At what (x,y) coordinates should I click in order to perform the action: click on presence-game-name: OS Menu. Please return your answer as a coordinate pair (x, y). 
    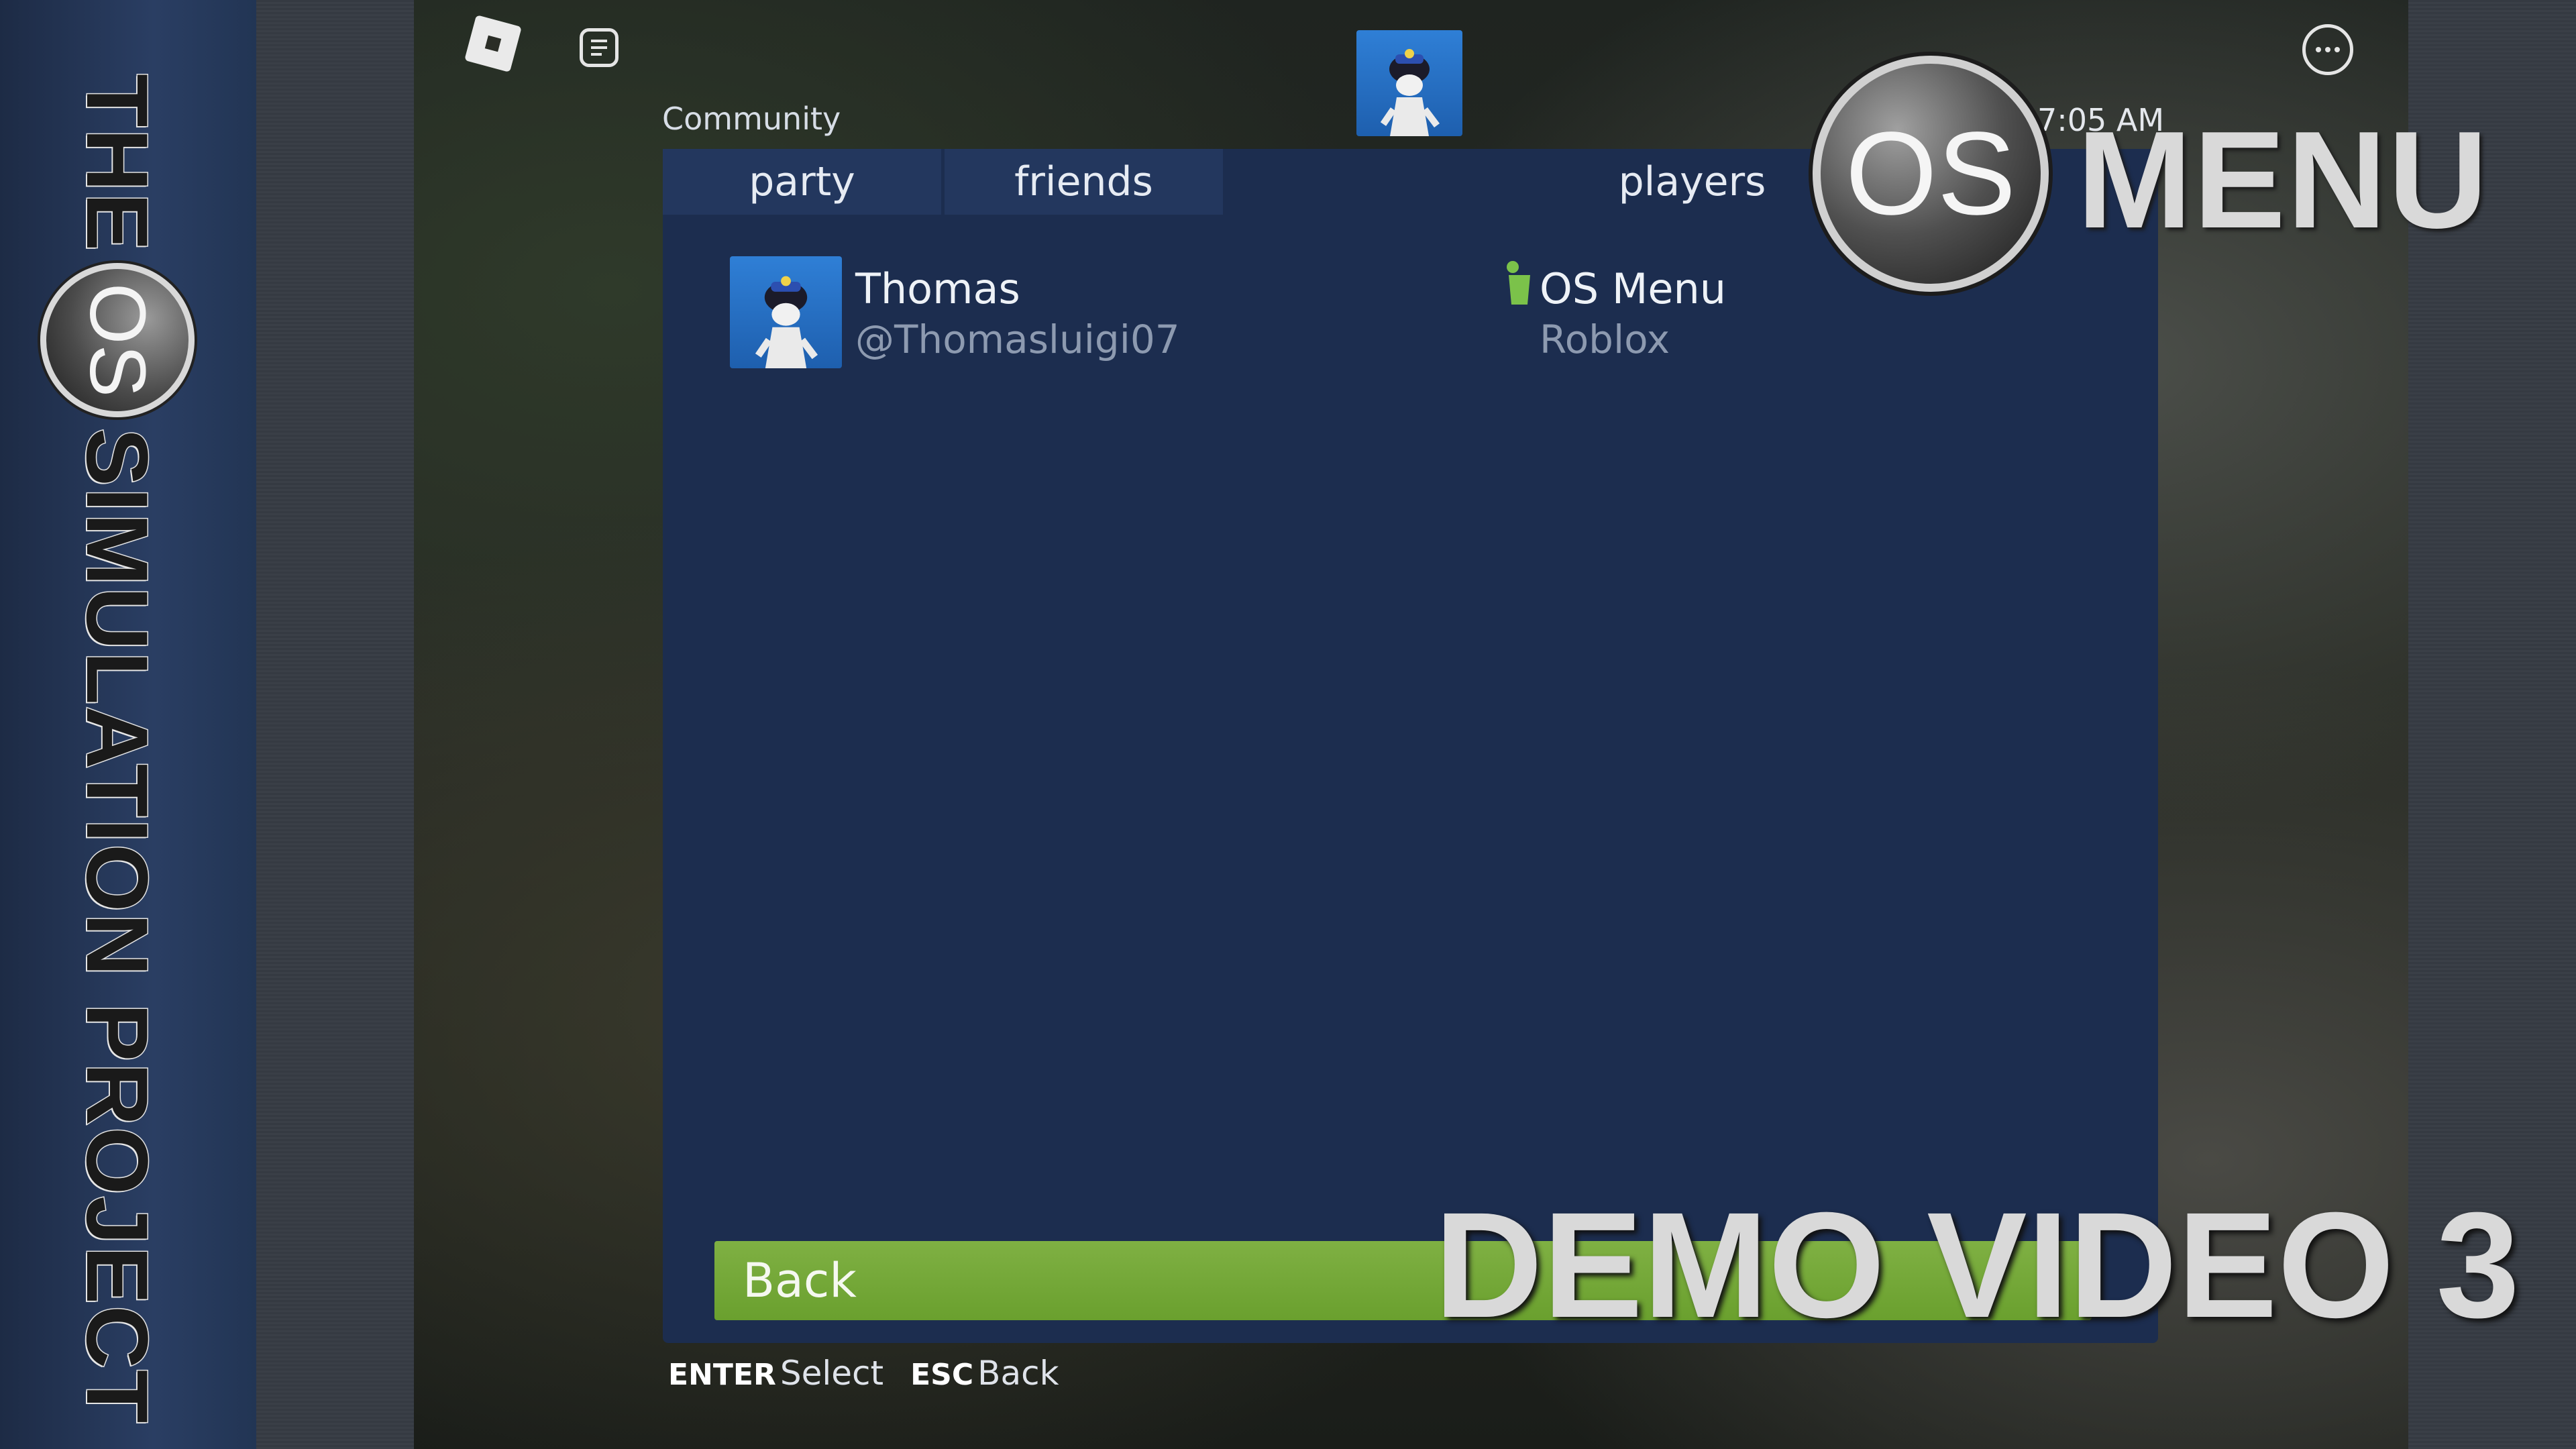
    Looking at the image, I should click on (1633, 288).